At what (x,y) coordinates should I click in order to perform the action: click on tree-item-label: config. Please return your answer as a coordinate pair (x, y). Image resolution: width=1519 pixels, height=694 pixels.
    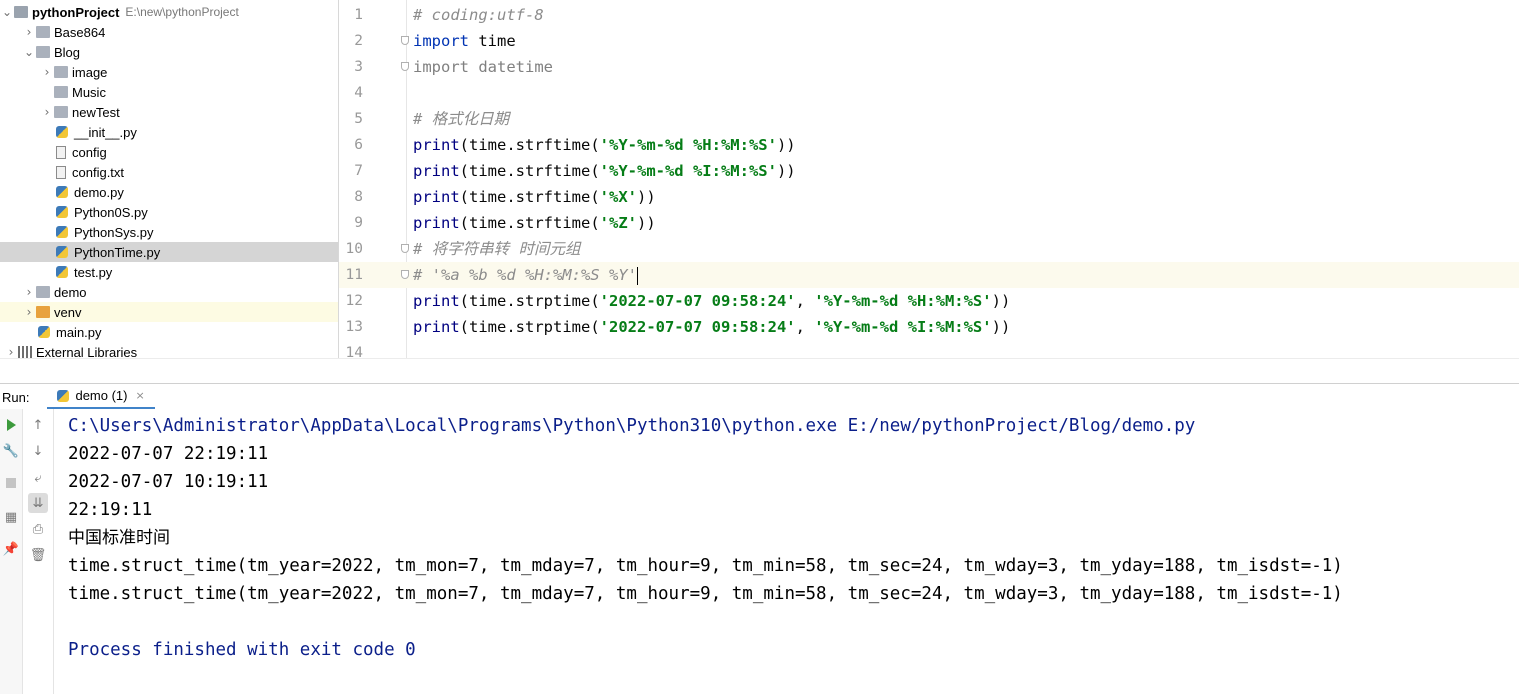
    Looking at the image, I should click on (89, 152).